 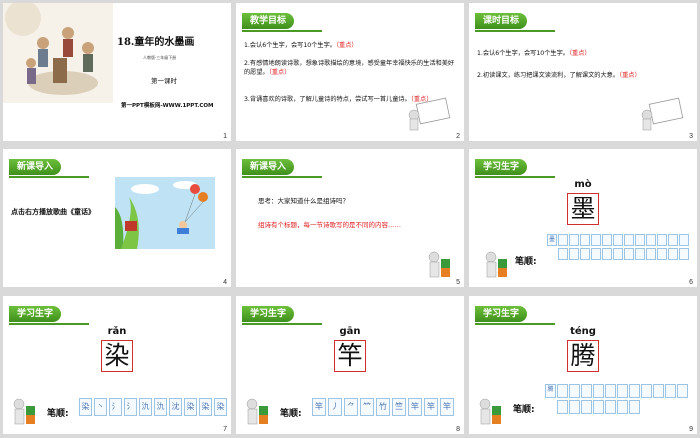 What do you see at coordinates (583, 209) in the screenshot?
I see `character-box: 墨` at bounding box center [583, 209].